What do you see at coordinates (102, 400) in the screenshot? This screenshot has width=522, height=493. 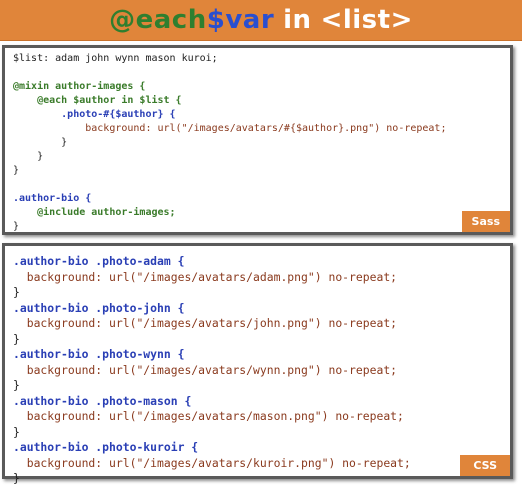 I see `css-selector: .author-bio .photo-mason {` at bounding box center [102, 400].